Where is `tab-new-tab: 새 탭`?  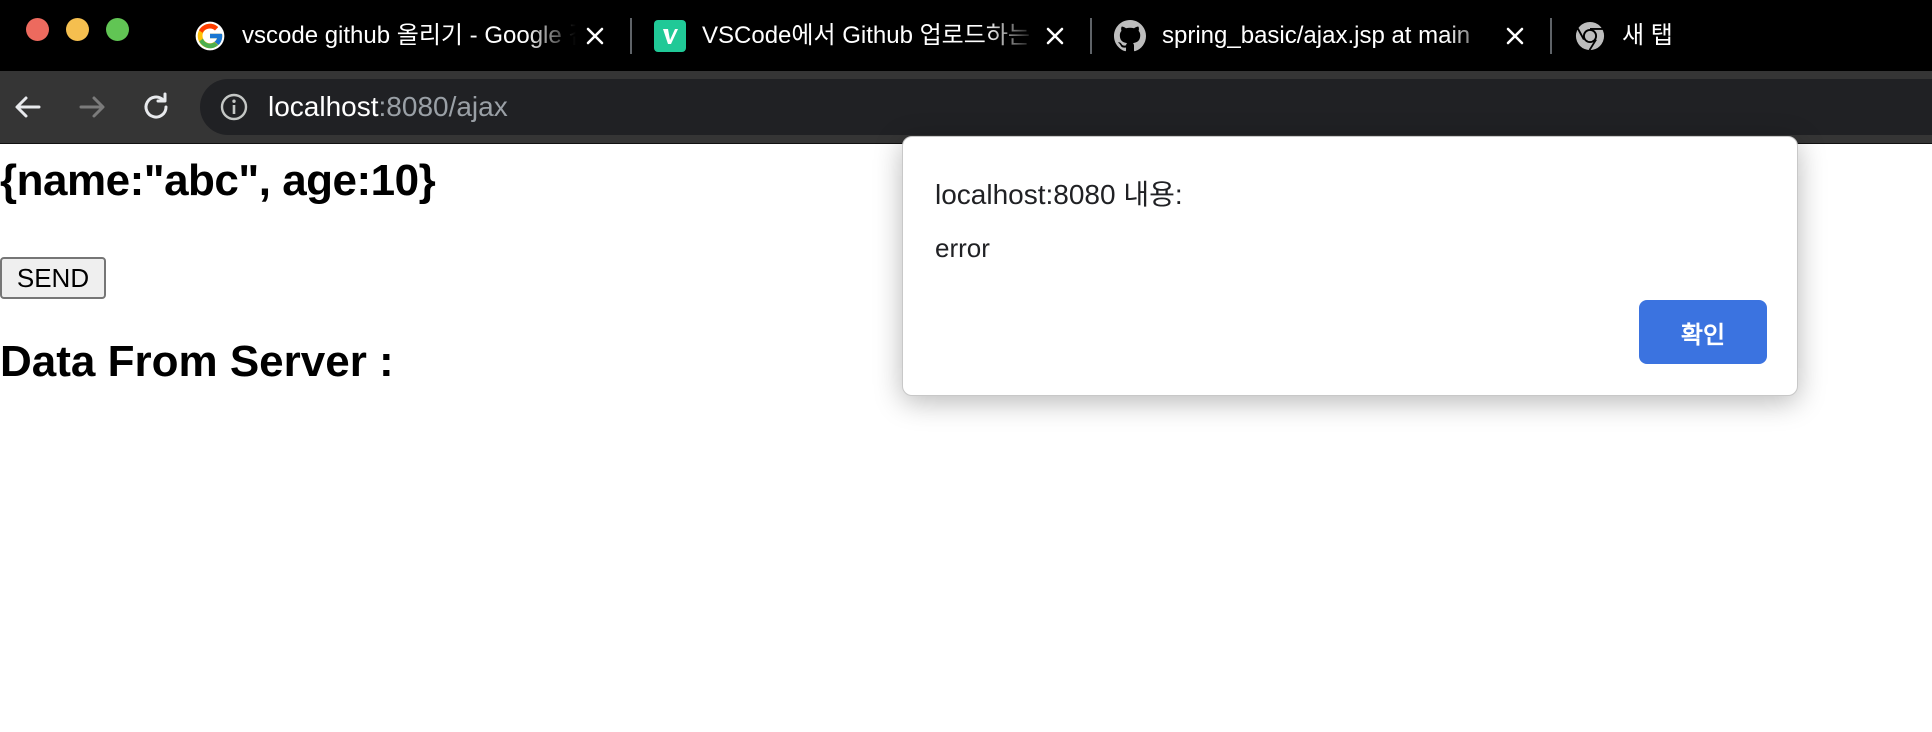 tab-new-tab: 새 탭 is located at coordinates (1623, 36).